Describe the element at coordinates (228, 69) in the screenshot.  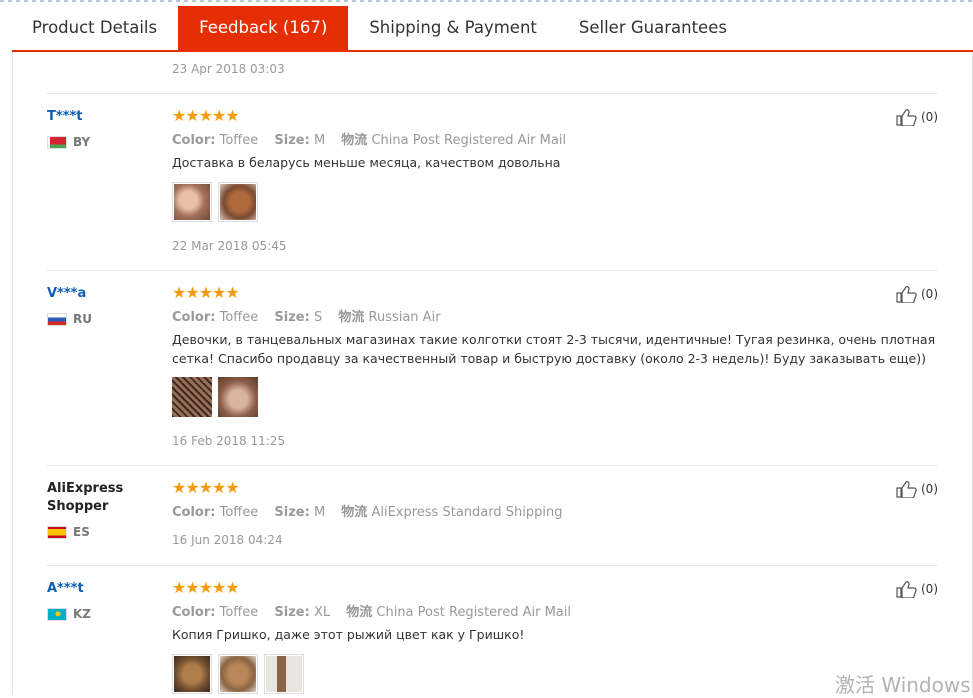
I see `review-date: 23 Apr 2018 03:03` at that location.